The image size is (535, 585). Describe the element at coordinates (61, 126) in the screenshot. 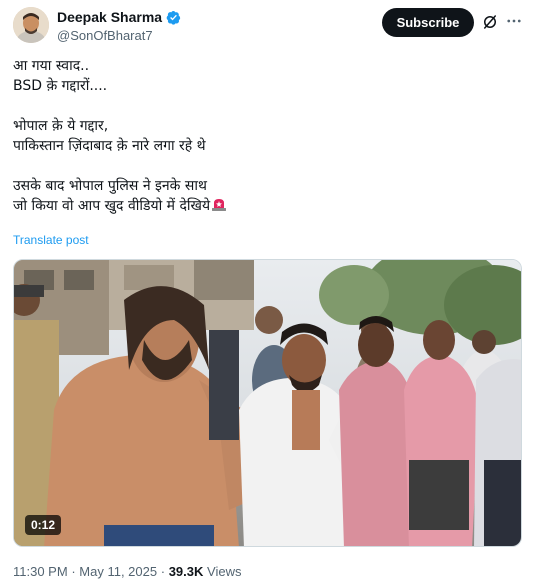

I see `tweet-line: भोपाल क़े ये गद्दार,` at that location.